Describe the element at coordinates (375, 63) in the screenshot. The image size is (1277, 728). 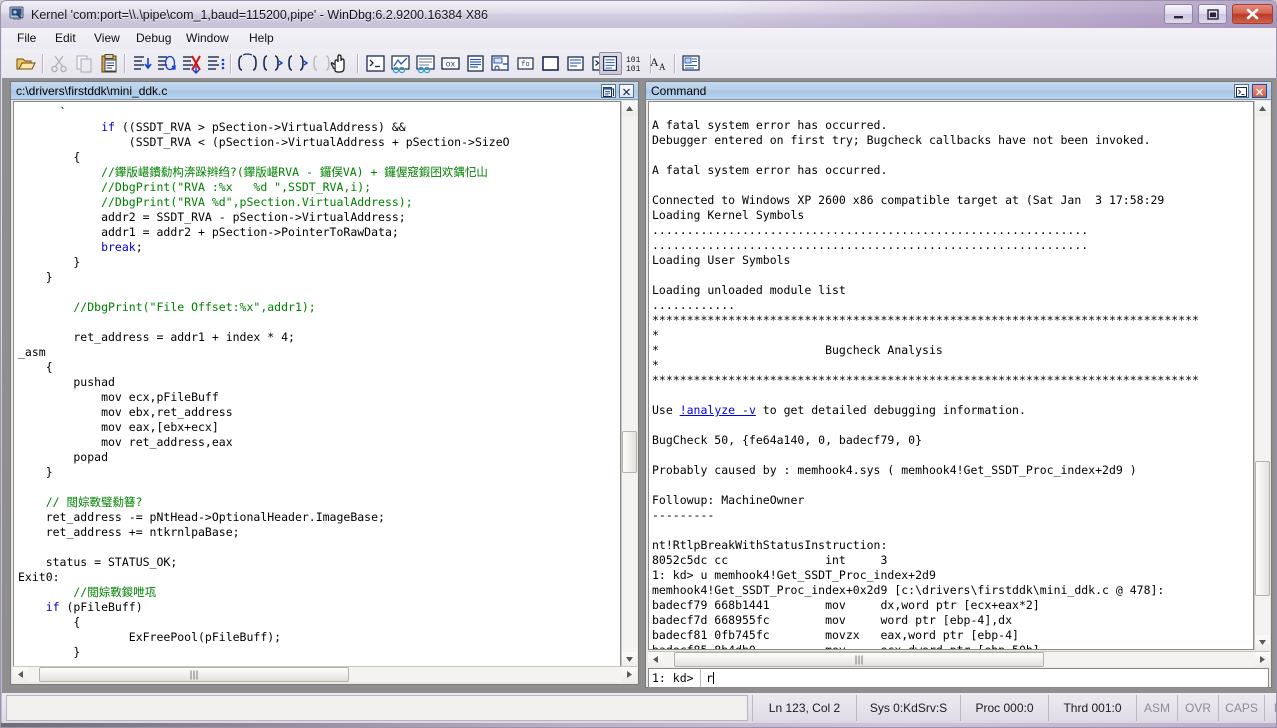
I see `command-window-icon` at that location.